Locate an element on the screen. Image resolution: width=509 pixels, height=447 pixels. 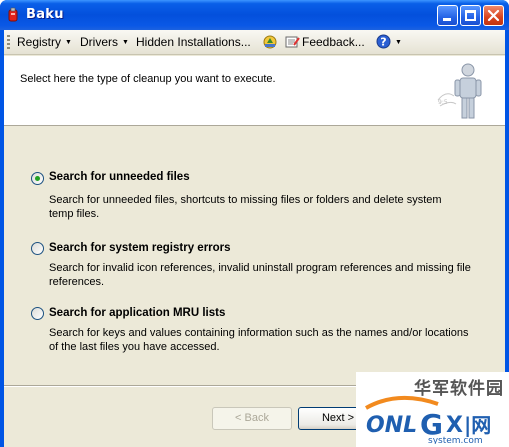
option-registry-errors-label: Search for system registry errors is located at coordinates (140, 248).